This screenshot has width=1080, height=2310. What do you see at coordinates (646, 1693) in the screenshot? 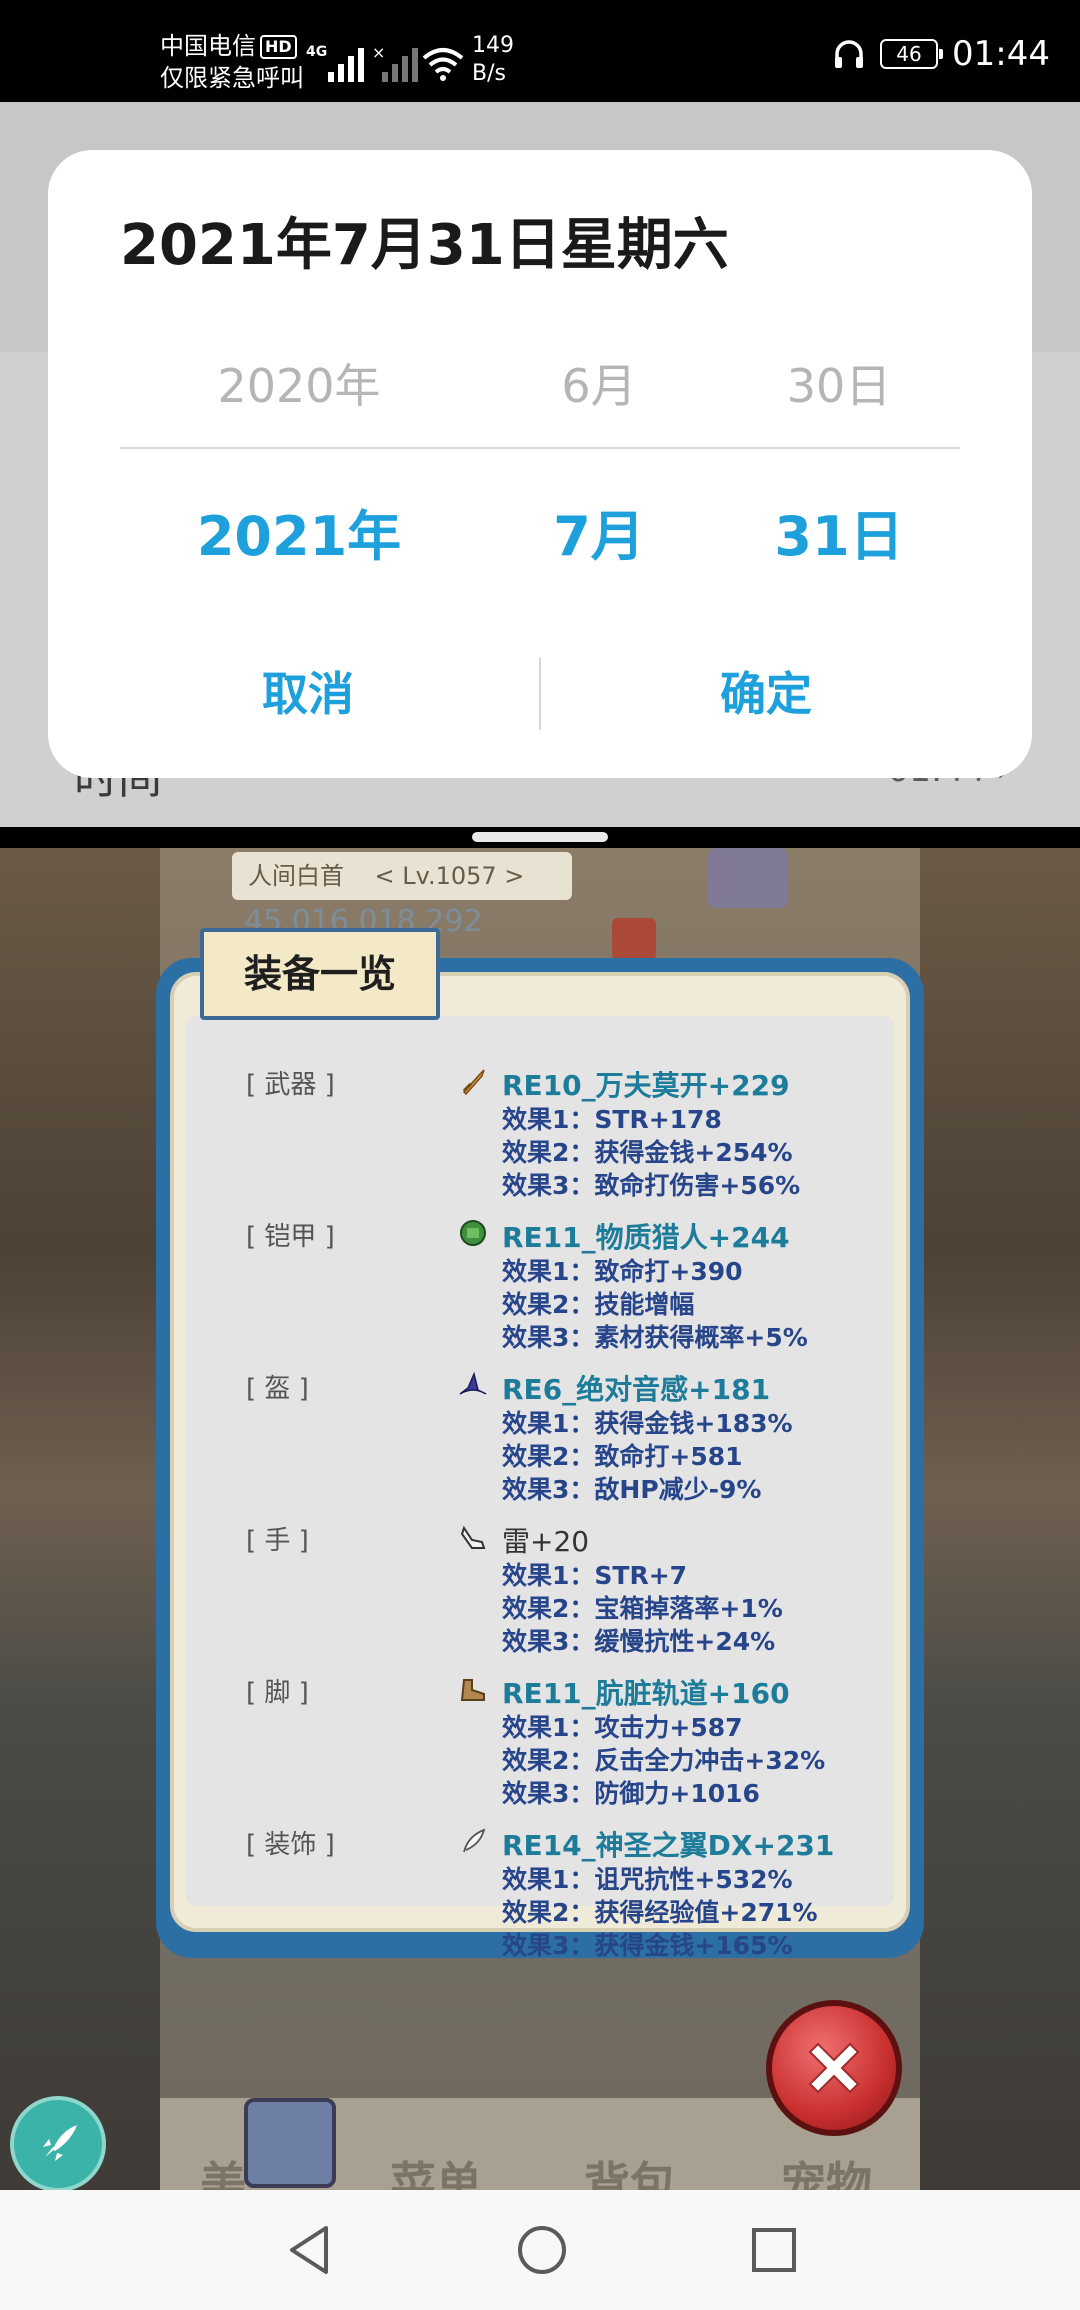
I see `equipment-name: RE11_肮脏轨道+160` at bounding box center [646, 1693].